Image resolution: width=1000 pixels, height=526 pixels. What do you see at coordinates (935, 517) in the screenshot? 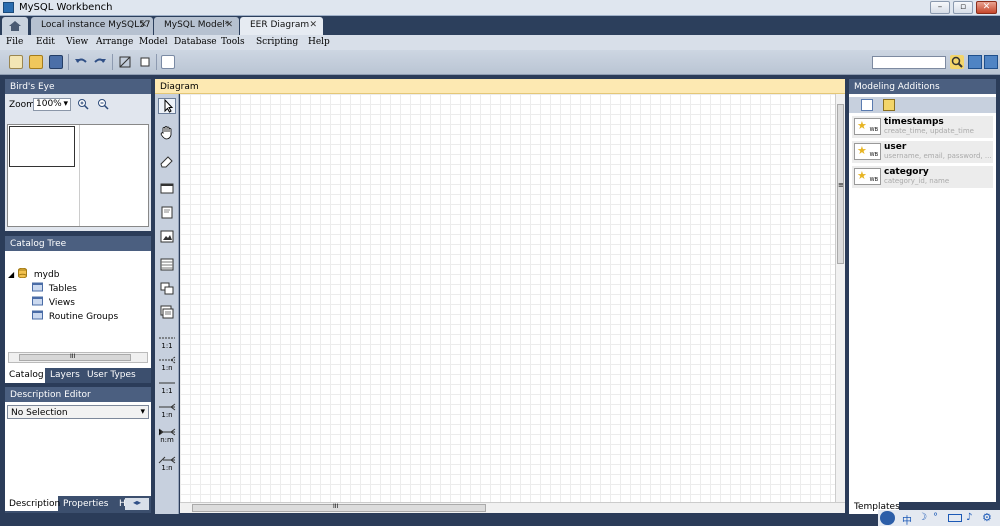
I see `symbol-icon: °` at bounding box center [935, 517].